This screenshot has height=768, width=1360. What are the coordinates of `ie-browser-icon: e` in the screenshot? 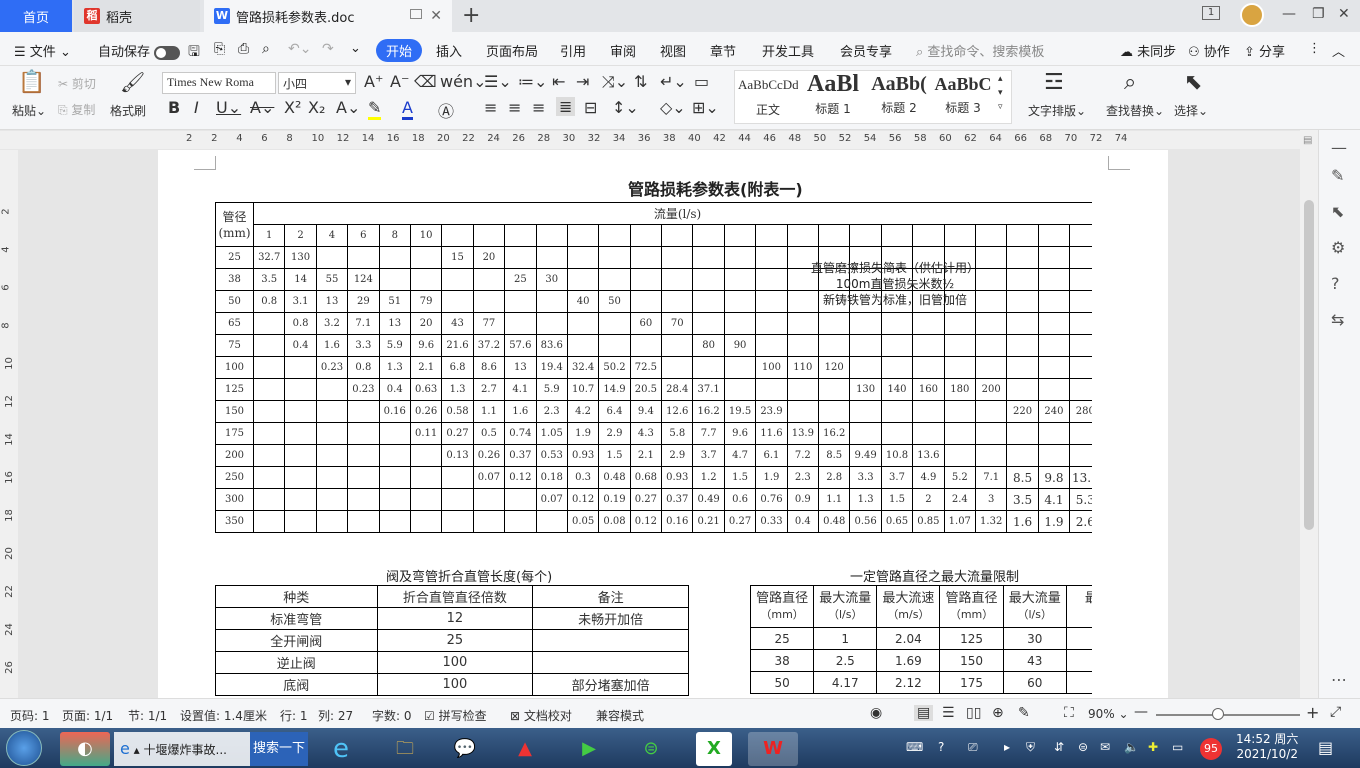 It's located at (341, 749).